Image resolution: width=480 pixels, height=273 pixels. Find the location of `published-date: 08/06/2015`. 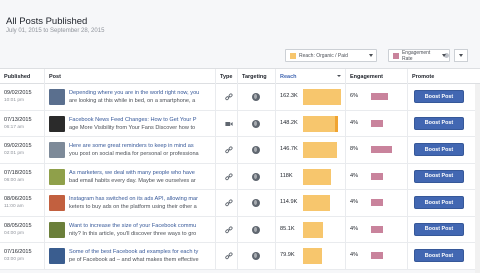

published-date: 08/06/2015 is located at coordinates (18, 199).